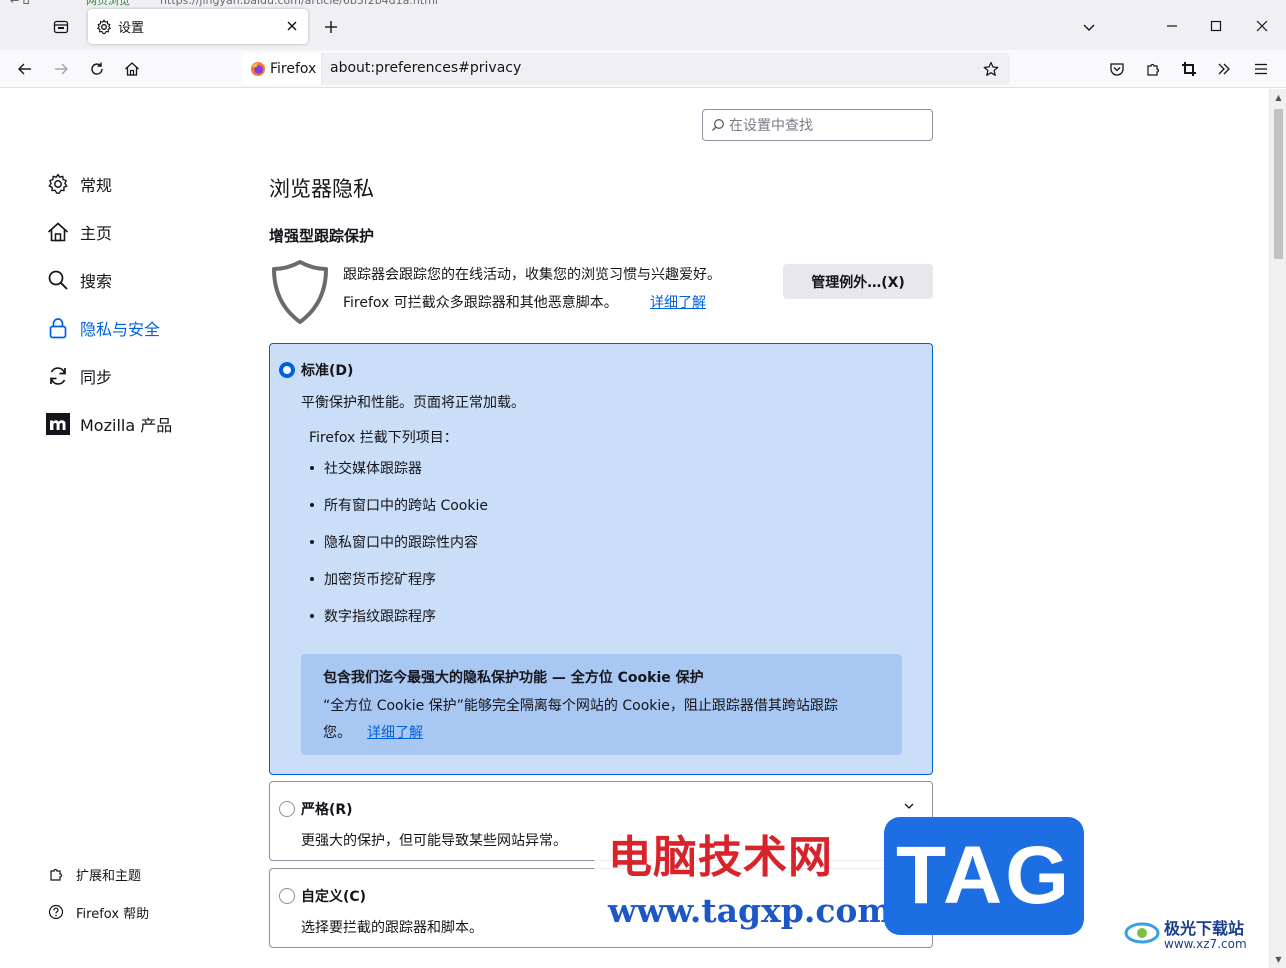 This screenshot has width=1286, height=968. I want to click on chevron-down-icon, so click(909, 806).